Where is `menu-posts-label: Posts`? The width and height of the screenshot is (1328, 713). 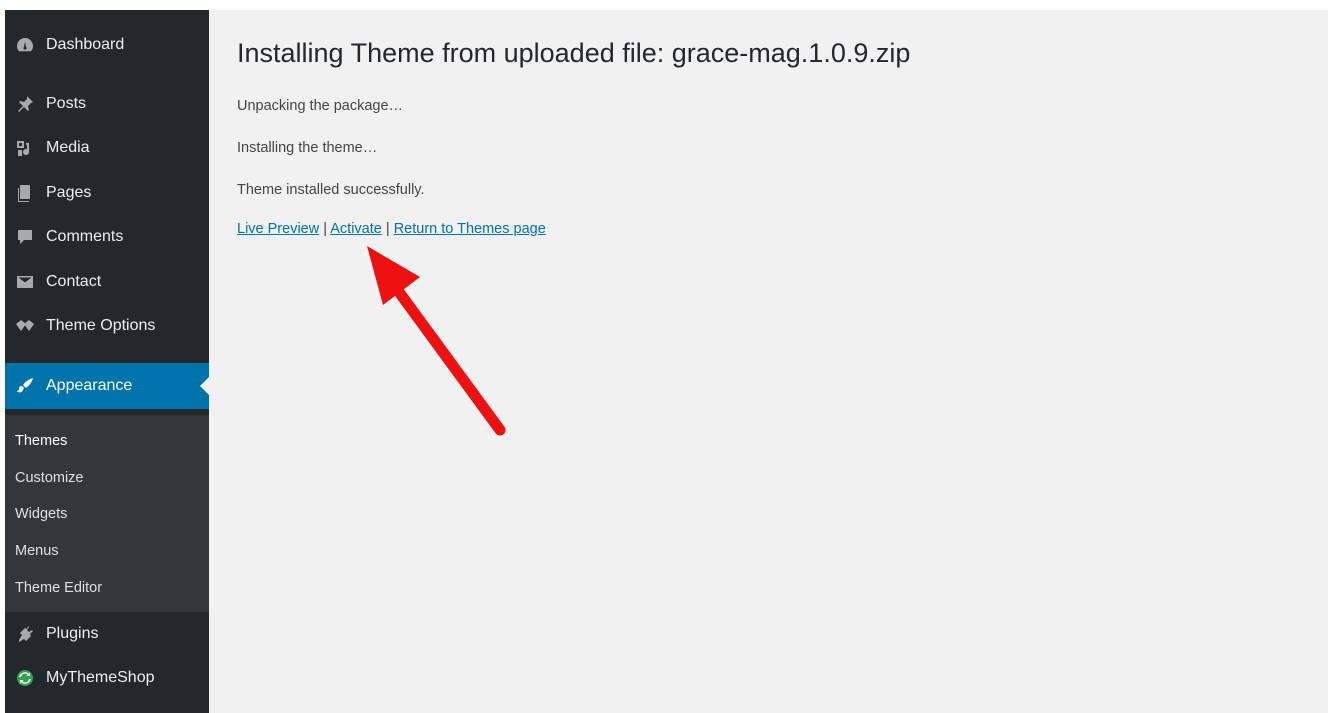
menu-posts-label: Posts is located at coordinates (66, 103).